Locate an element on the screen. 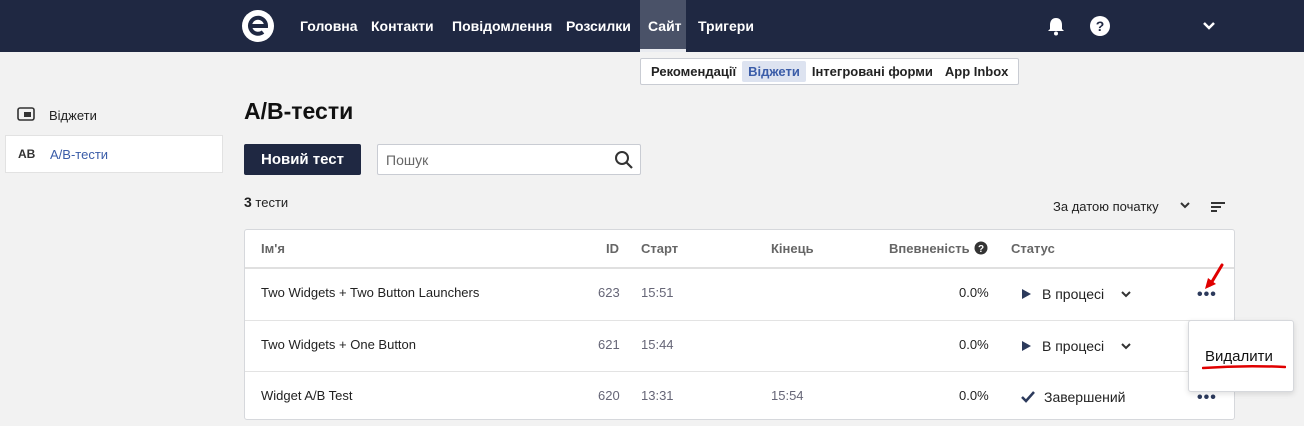  row-start: 13:31 is located at coordinates (657, 395).